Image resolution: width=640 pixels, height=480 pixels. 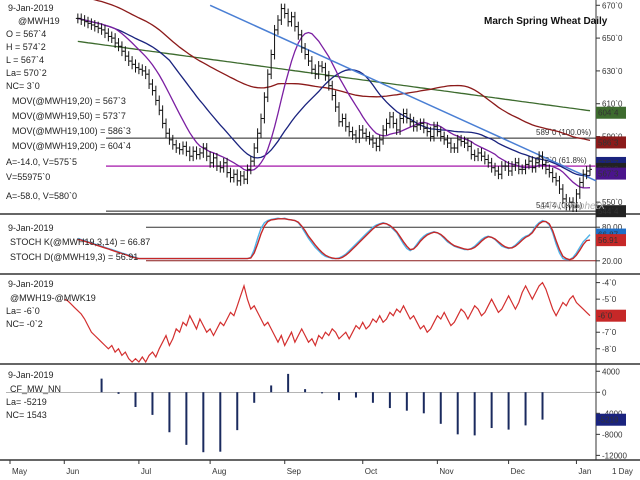 I want to click on watermark: DTN ProphetX, so click(x=572, y=206).